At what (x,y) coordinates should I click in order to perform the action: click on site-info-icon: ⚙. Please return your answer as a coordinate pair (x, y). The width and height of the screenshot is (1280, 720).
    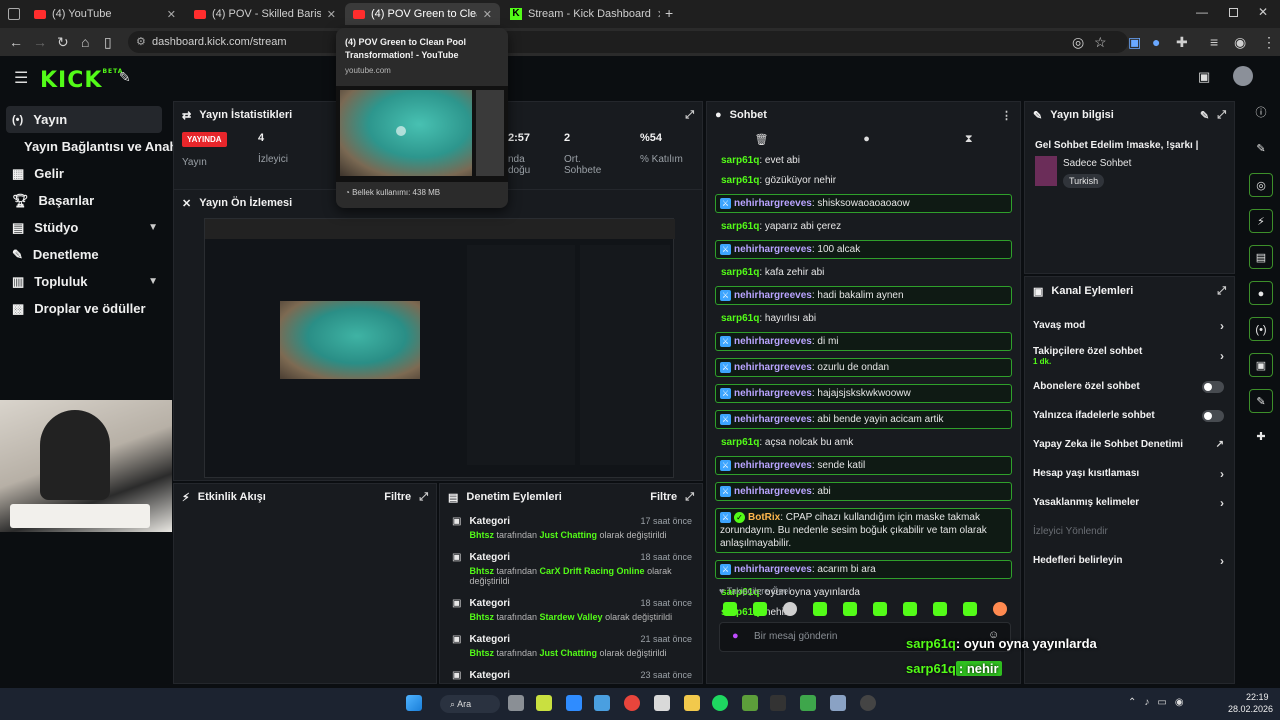
    Looking at the image, I should click on (141, 42).